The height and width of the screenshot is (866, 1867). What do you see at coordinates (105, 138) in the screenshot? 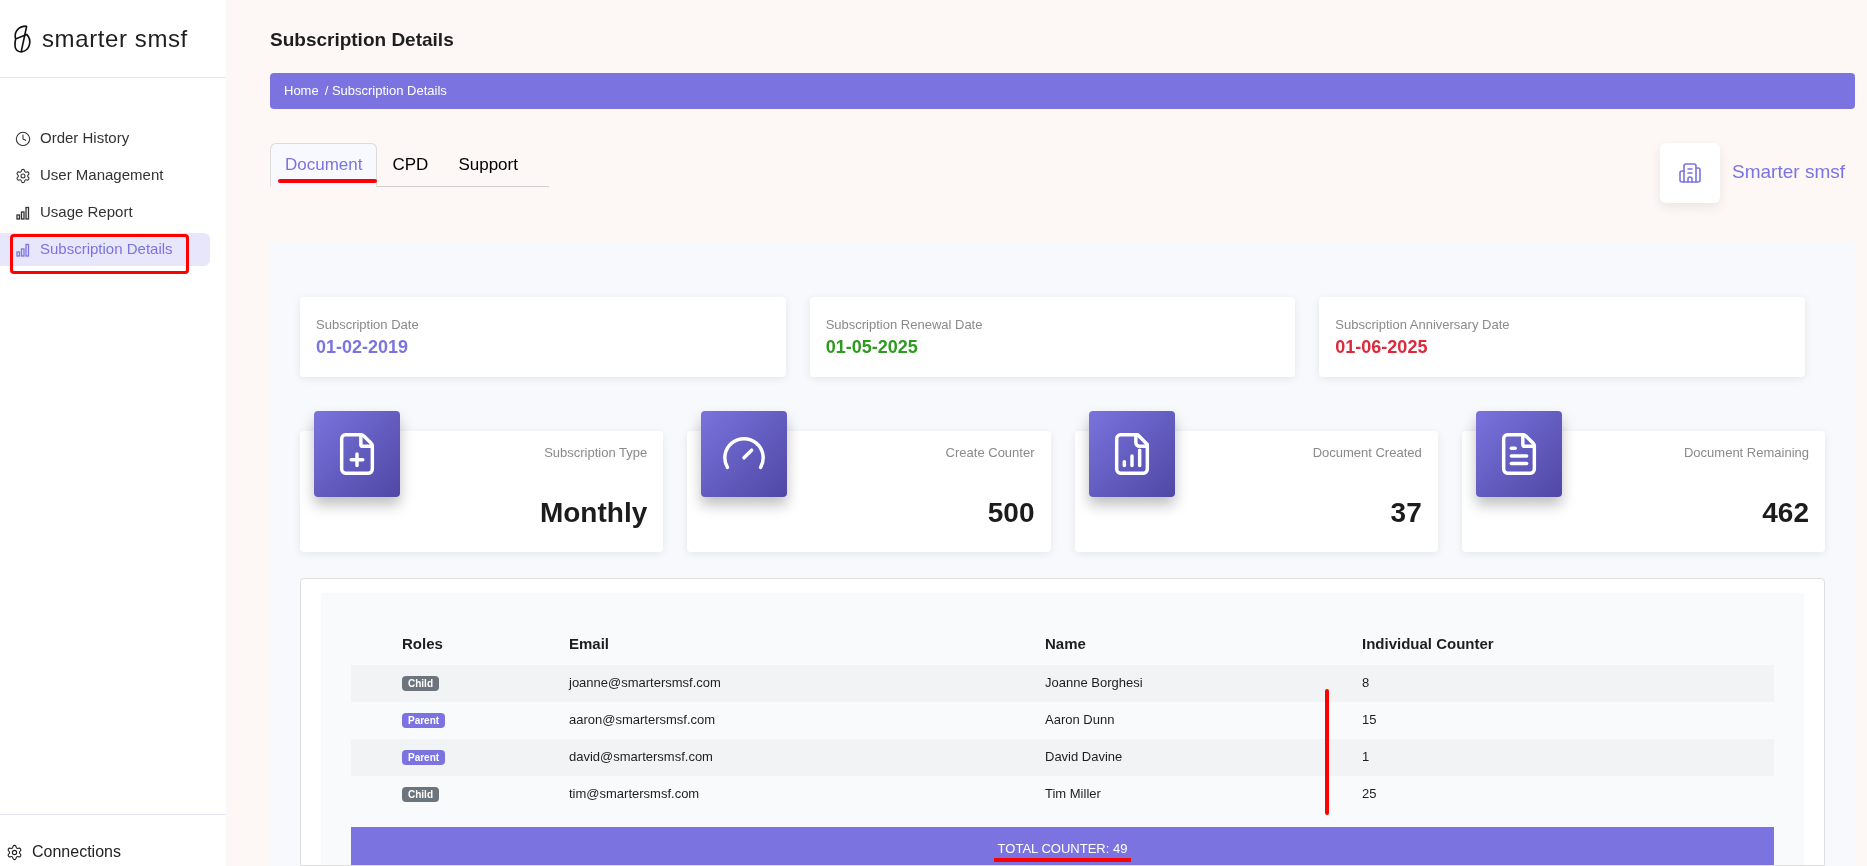
I see `sidebar-item: Order History` at bounding box center [105, 138].